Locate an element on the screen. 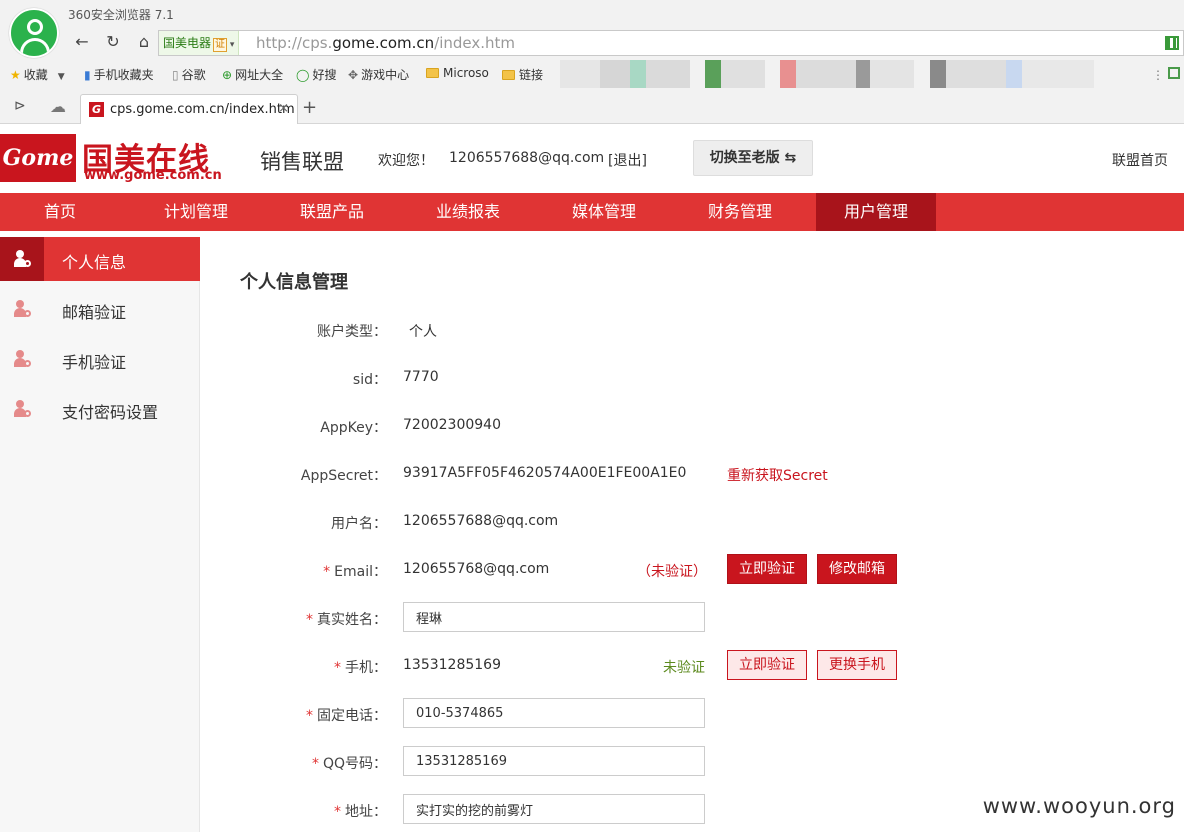  bookmark-microsoft: Microso is located at coordinates (457, 73).